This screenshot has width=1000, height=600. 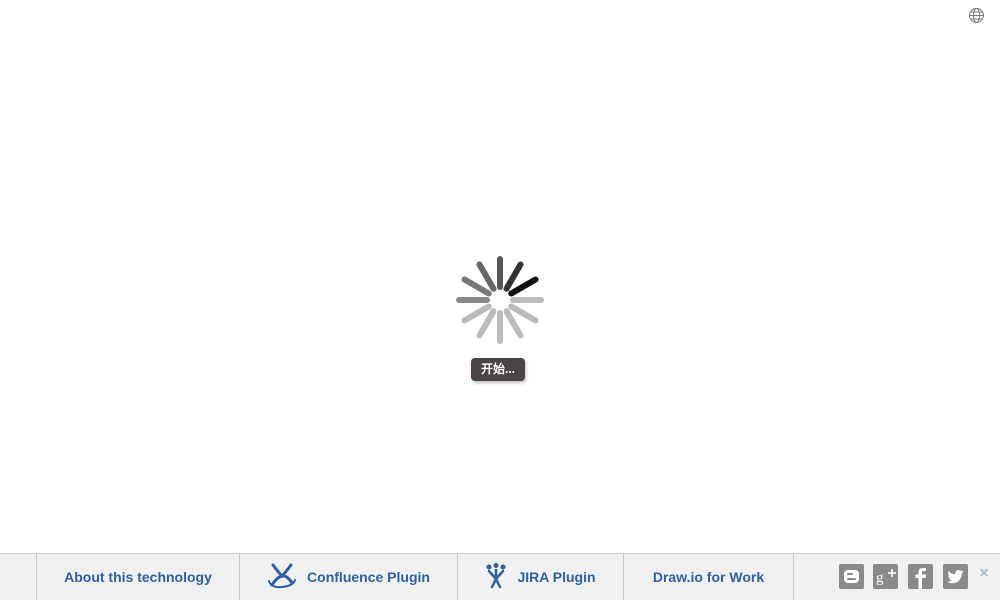 I want to click on about-technology-link: About this technology, so click(x=138, y=577).